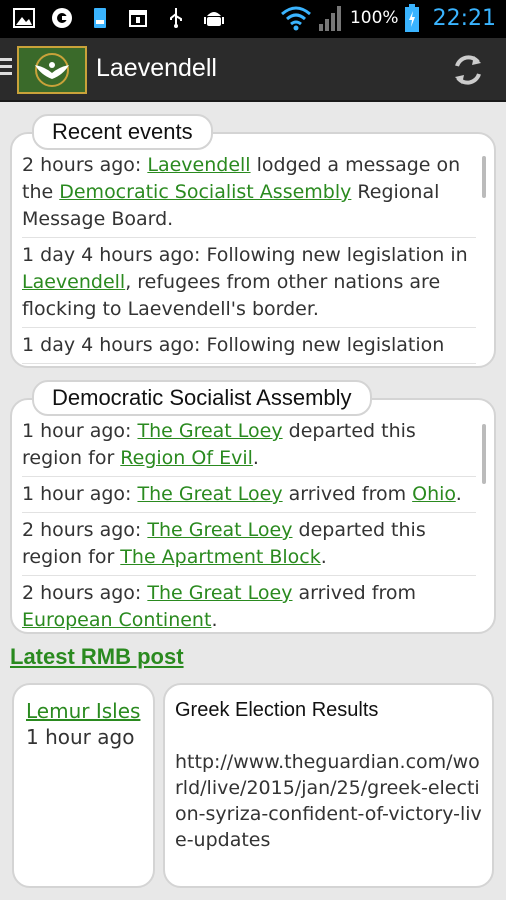  What do you see at coordinates (434, 494) in the screenshot?
I see `region-link: Ohio` at bounding box center [434, 494].